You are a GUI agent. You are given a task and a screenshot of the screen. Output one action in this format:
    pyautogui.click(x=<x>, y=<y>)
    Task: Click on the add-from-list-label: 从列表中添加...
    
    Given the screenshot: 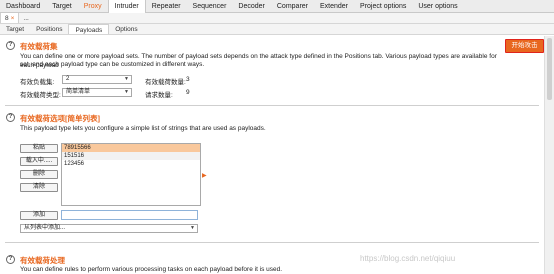 What is the action you would take?
    pyautogui.click(x=45, y=228)
    